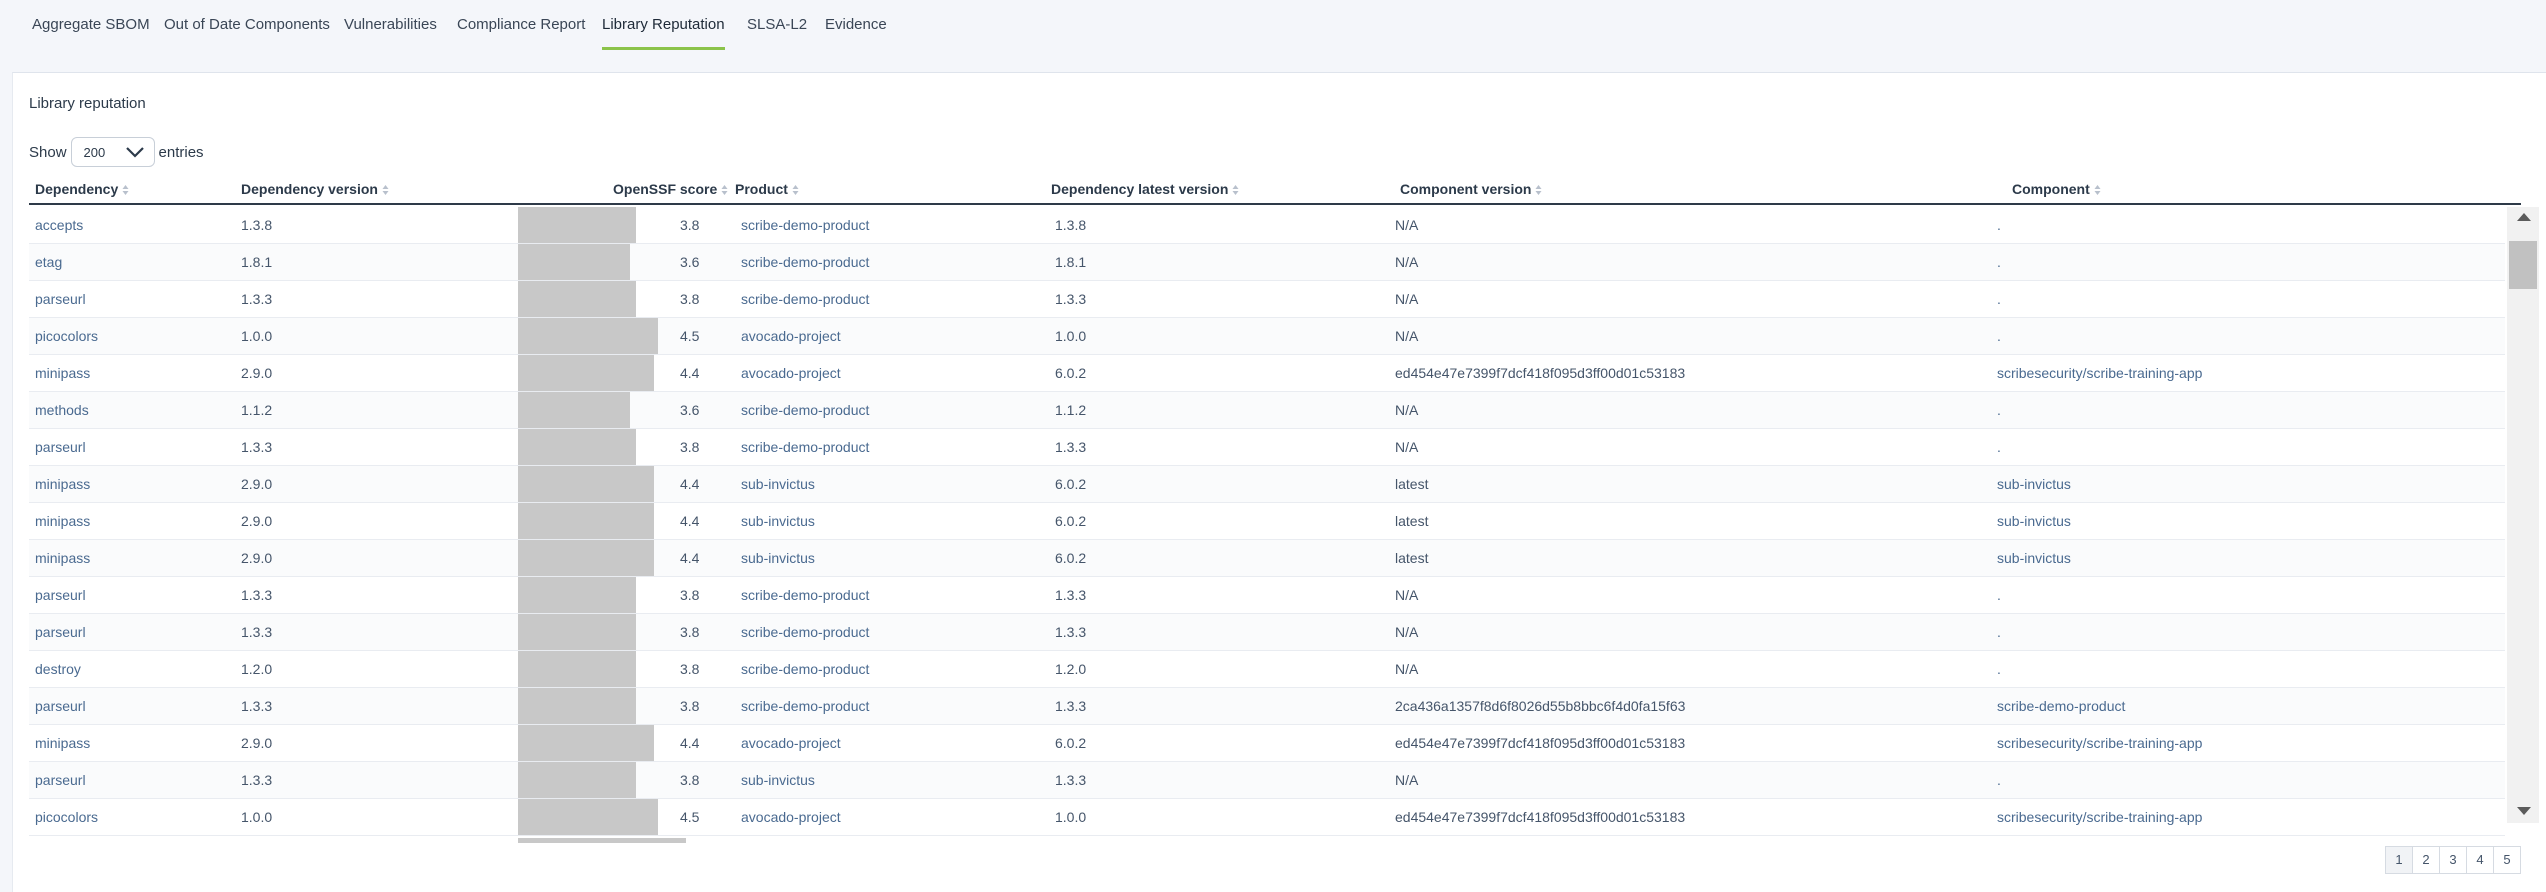 The width and height of the screenshot is (2546, 892). I want to click on dependency-link: accepts, so click(59, 225).